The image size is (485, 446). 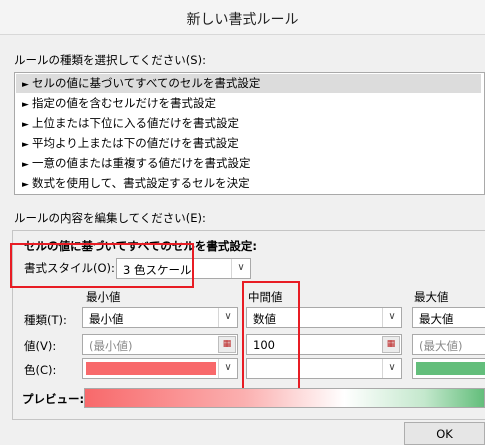 What do you see at coordinates (248, 183) in the screenshot?
I see `rule-type-item: ► 数式を使用して、書式設定するセルを決定` at bounding box center [248, 183].